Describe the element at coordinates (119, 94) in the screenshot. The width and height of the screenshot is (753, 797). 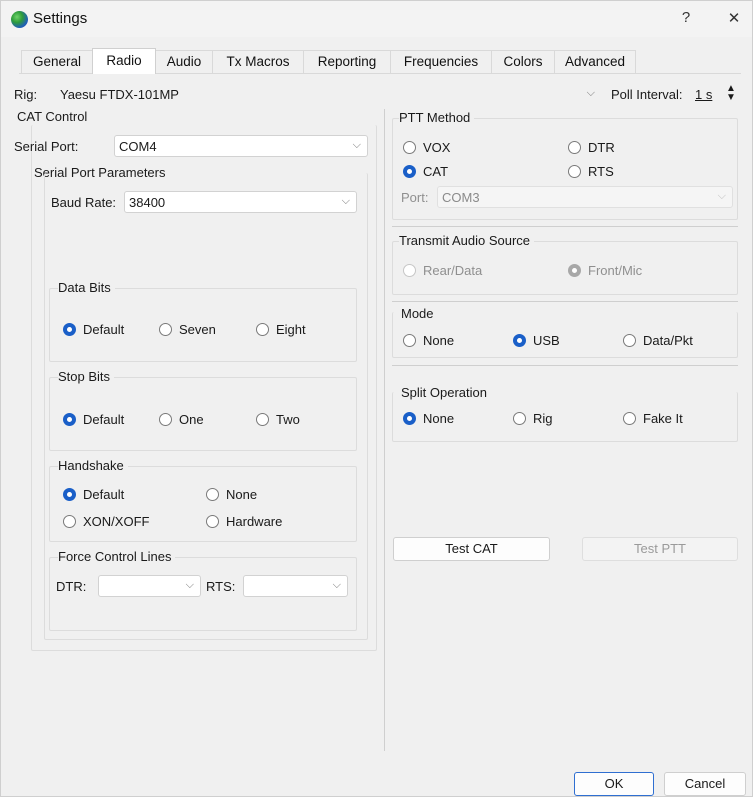
I see `rig-value: Yaesu FTDX-101MP` at that location.